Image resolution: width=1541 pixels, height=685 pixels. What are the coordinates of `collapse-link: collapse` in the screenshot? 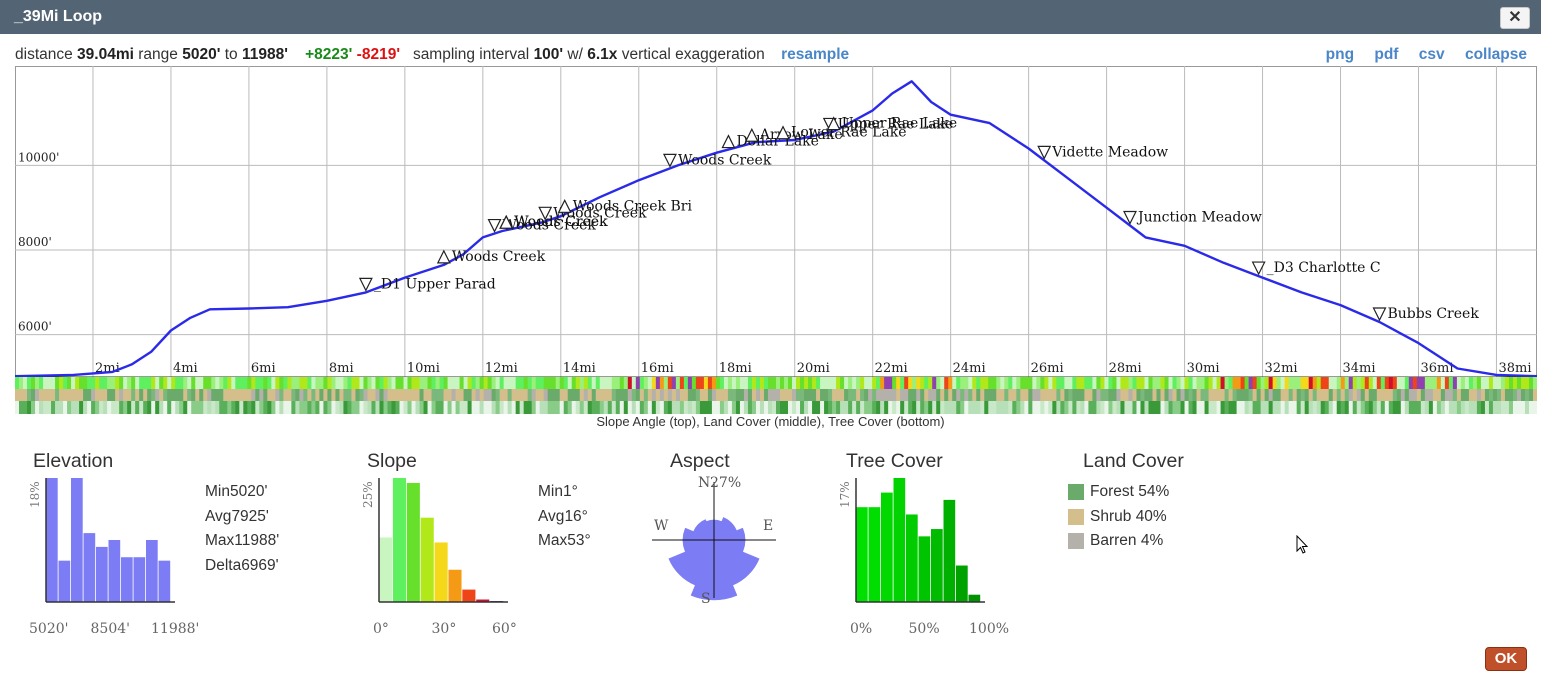 It's located at (1496, 54).